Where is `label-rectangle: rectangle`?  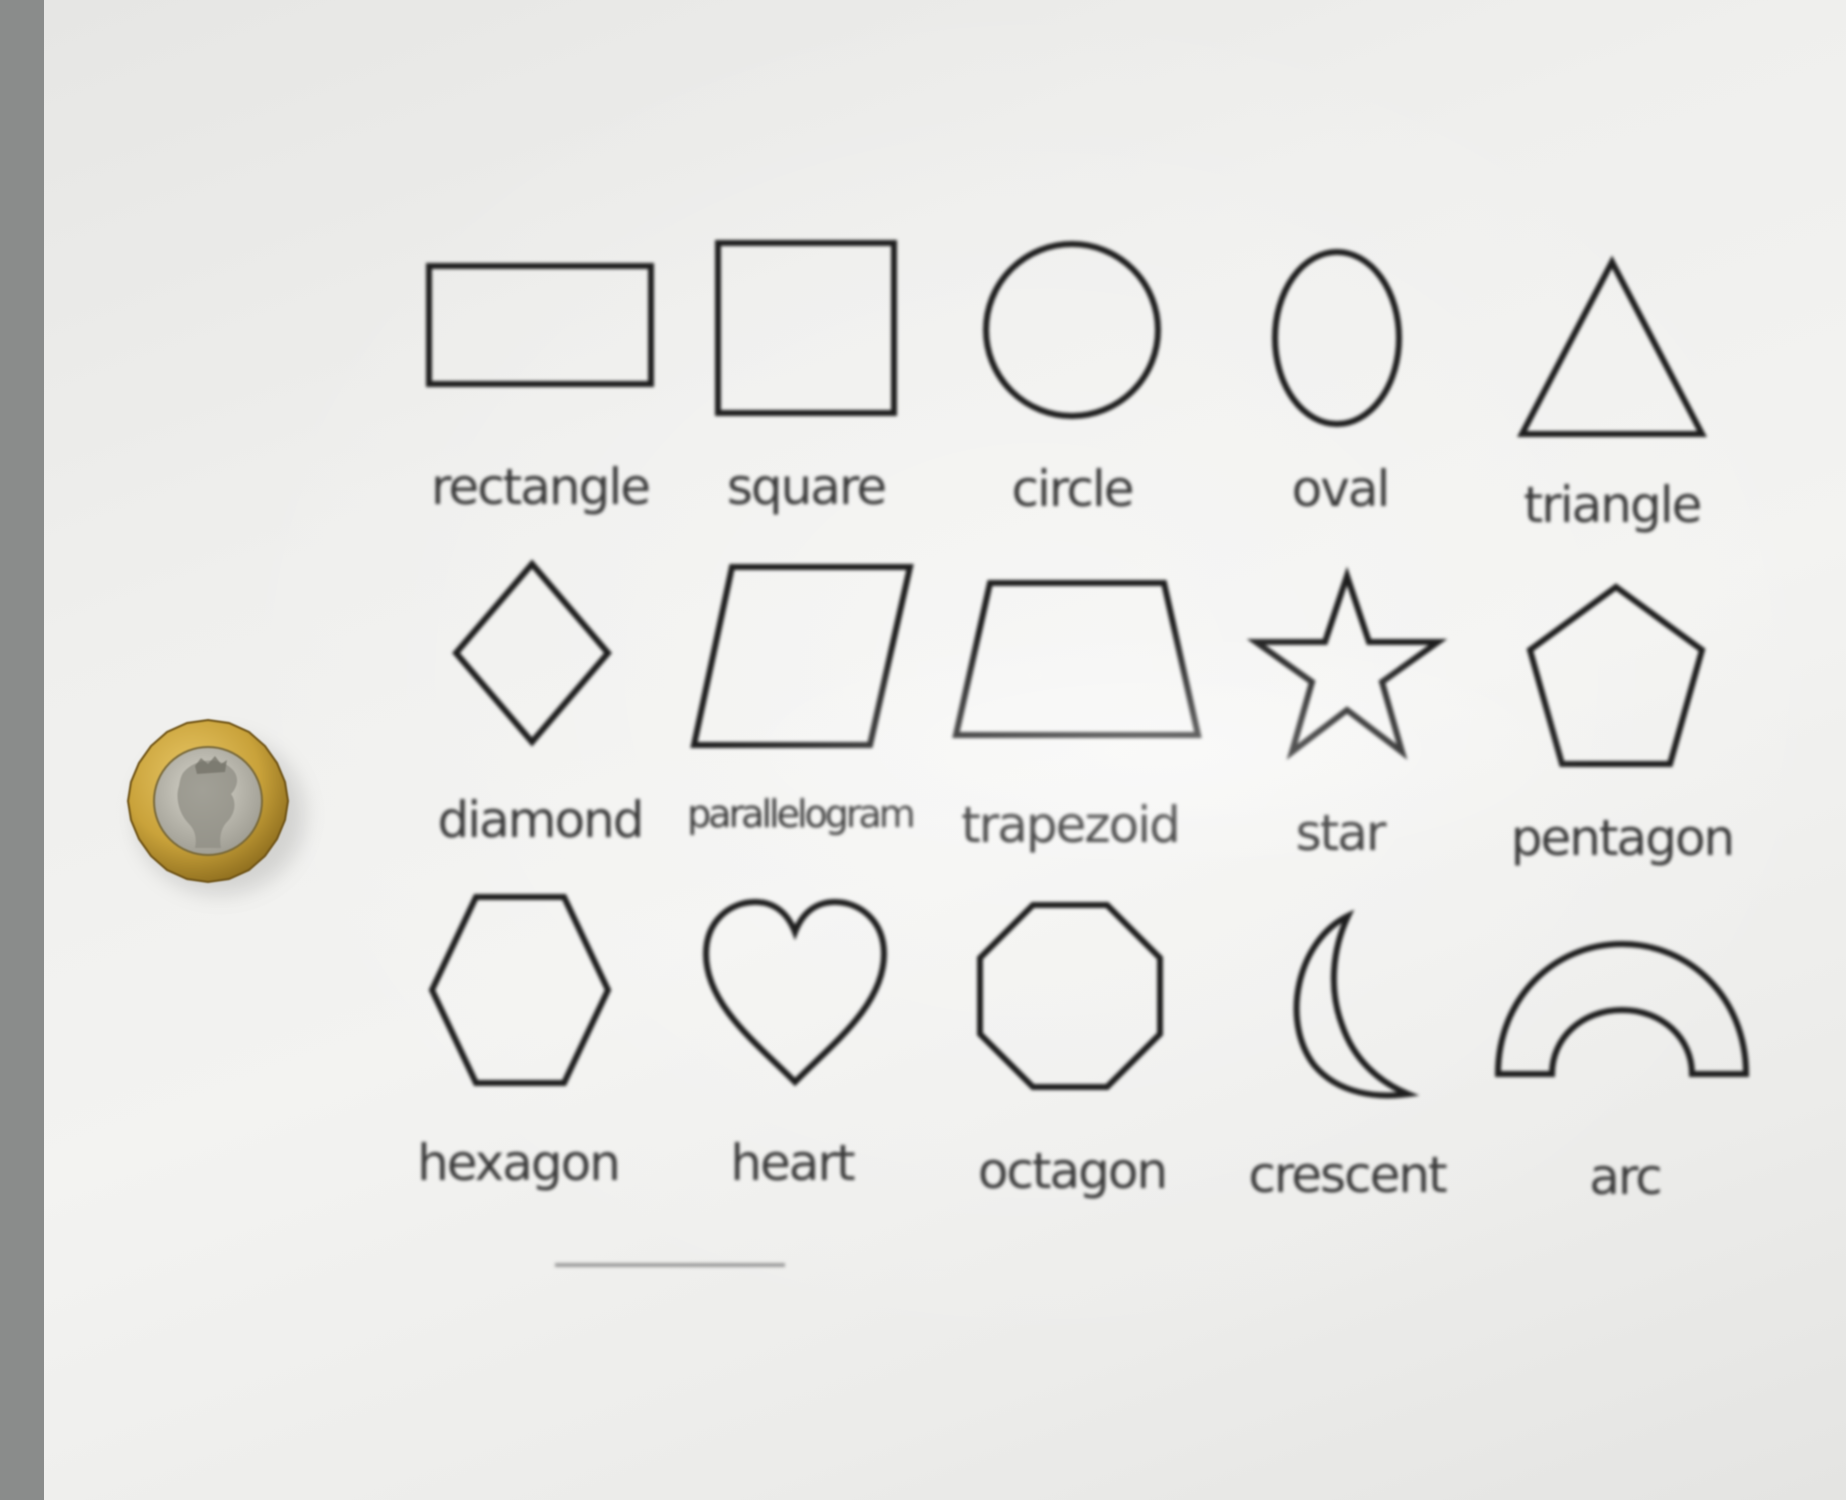 label-rectangle: rectangle is located at coordinates (540, 487).